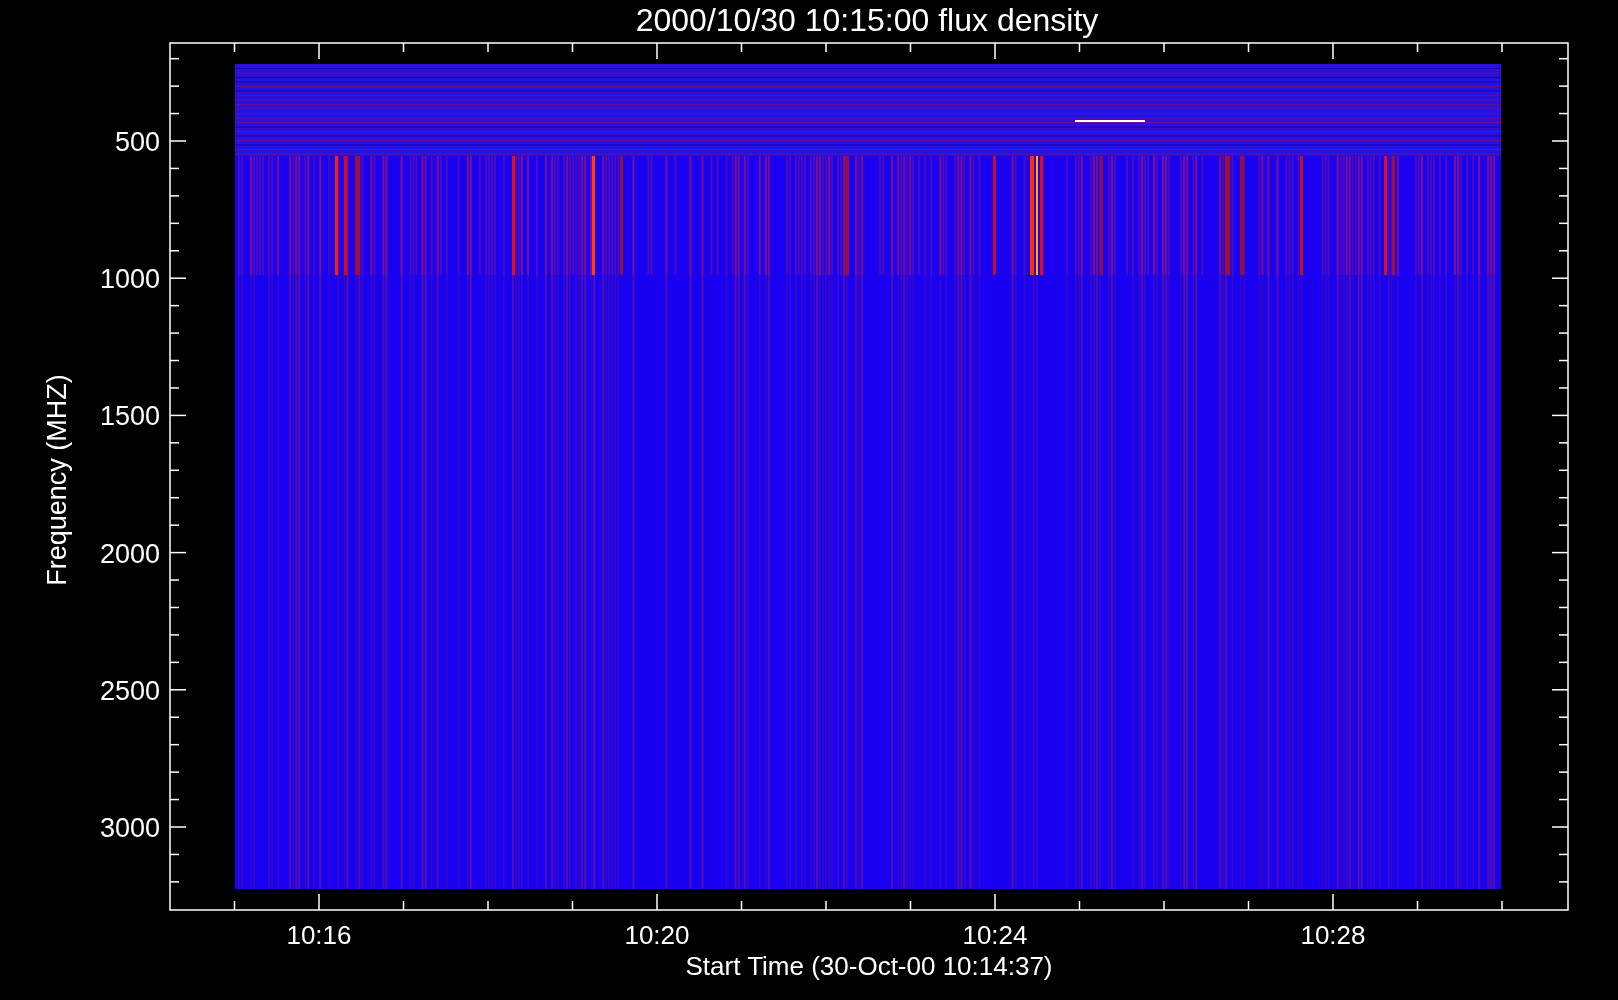 The width and height of the screenshot is (1618, 1000). What do you see at coordinates (129, 553) in the screenshot?
I see `tick-label: 2000` at bounding box center [129, 553].